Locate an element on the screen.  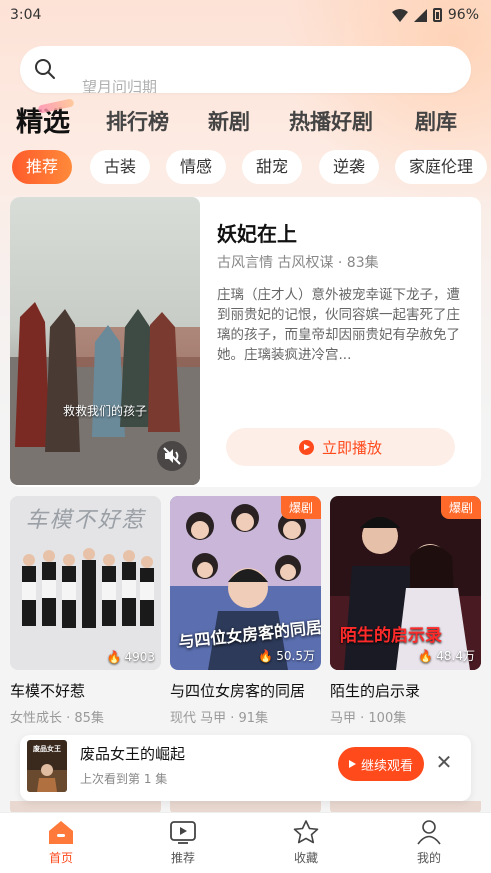
drama-card: 车模不好惹 🔥 4903 车模不好惹 女性成长 · 85集 is located at coordinates (85, 611).